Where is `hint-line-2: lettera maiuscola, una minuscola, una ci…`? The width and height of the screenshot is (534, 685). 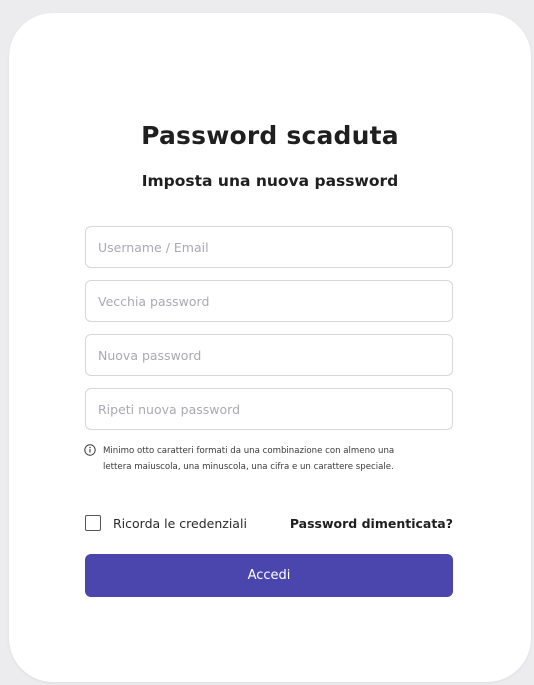
hint-line-2: lettera maiuscola, una minuscola, una ci… is located at coordinates (248, 467).